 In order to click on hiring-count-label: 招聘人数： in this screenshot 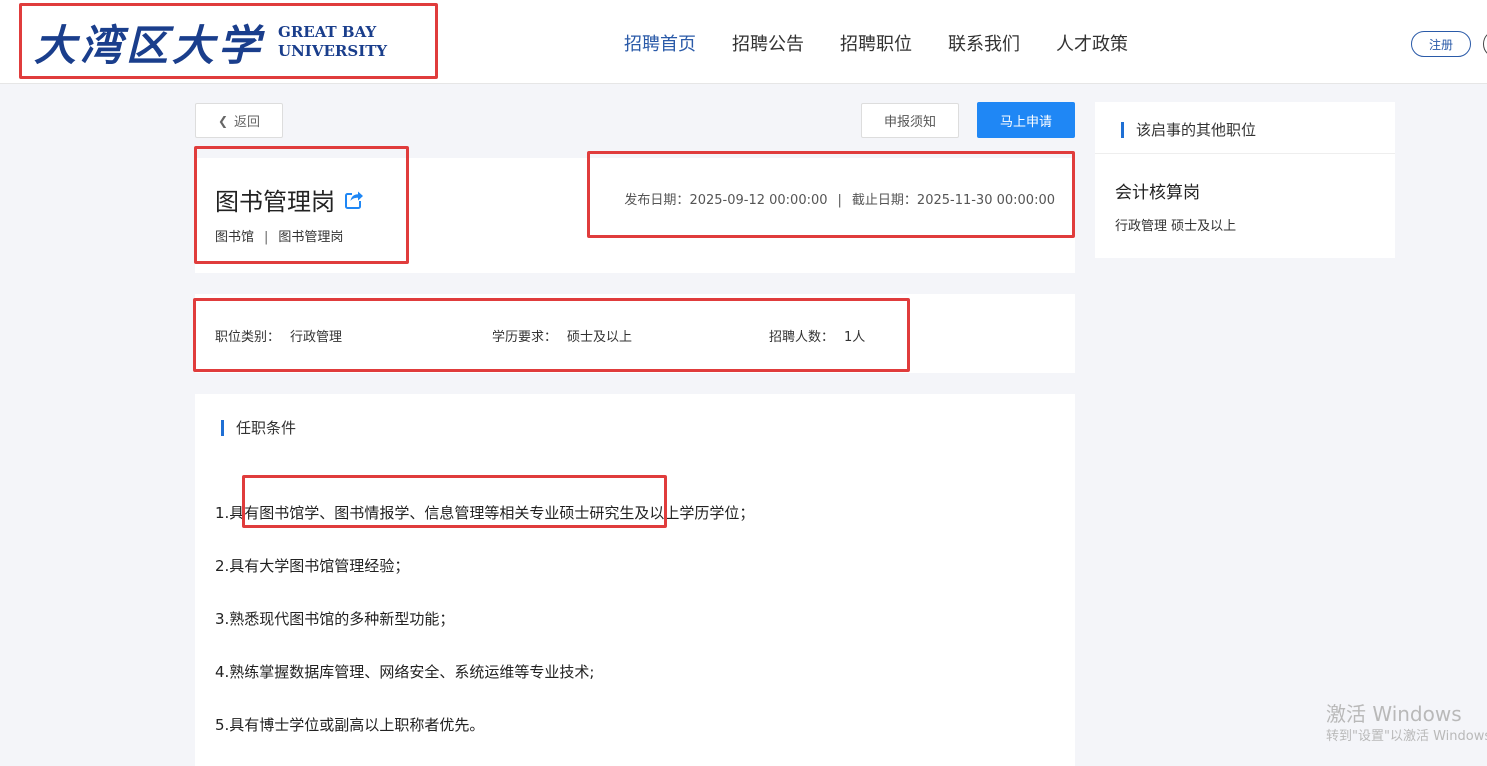, I will do `click(802, 337)`.